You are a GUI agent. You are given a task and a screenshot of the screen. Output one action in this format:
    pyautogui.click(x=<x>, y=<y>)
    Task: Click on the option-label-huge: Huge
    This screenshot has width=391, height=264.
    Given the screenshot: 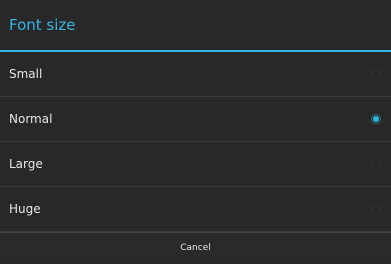 What is the action you would take?
    pyautogui.click(x=25, y=209)
    